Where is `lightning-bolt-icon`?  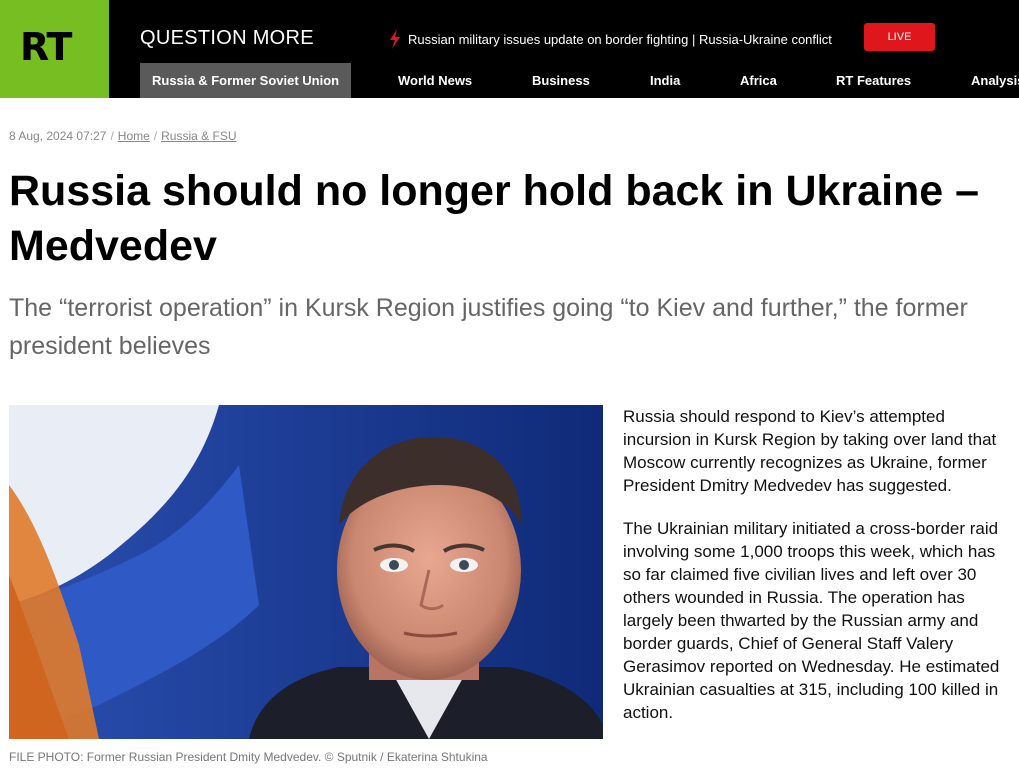 lightning-bolt-icon is located at coordinates (395, 39).